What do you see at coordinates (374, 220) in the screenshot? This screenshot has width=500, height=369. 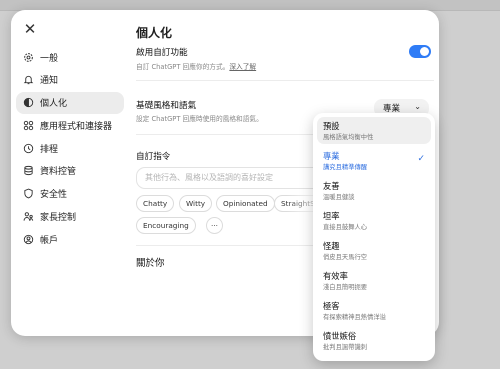 I see `dropdown-option-candid: 坦率 直接且鼓舞人心` at bounding box center [374, 220].